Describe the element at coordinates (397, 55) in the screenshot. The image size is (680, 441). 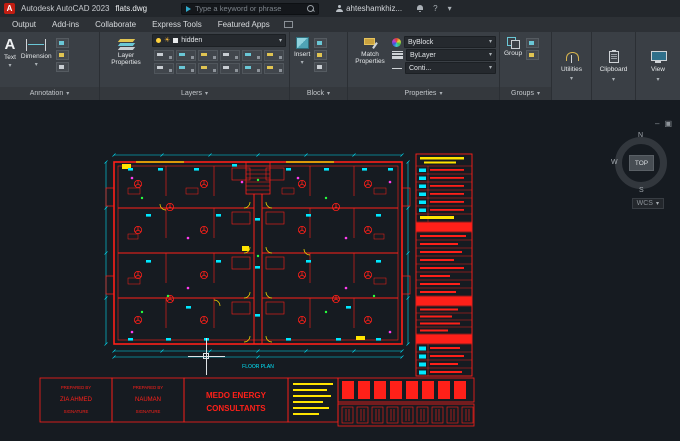
I see `lineweight-icon` at that location.